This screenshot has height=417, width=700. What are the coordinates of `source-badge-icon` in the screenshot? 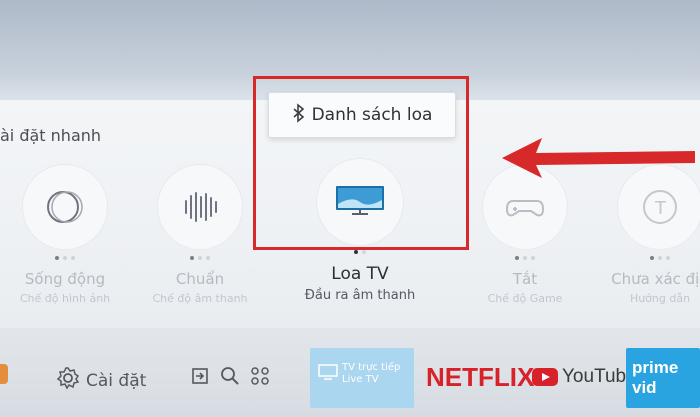 It's located at (4, 374).